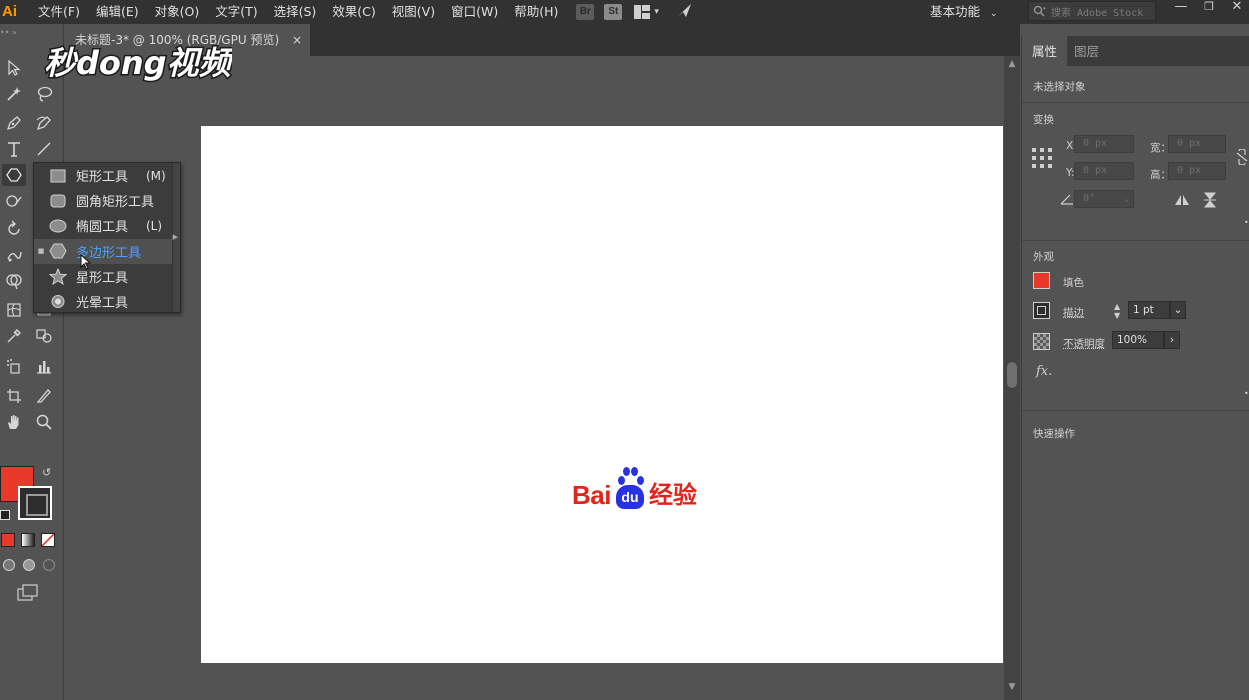  I want to click on close-window-button: ✕, so click(1236, 10).